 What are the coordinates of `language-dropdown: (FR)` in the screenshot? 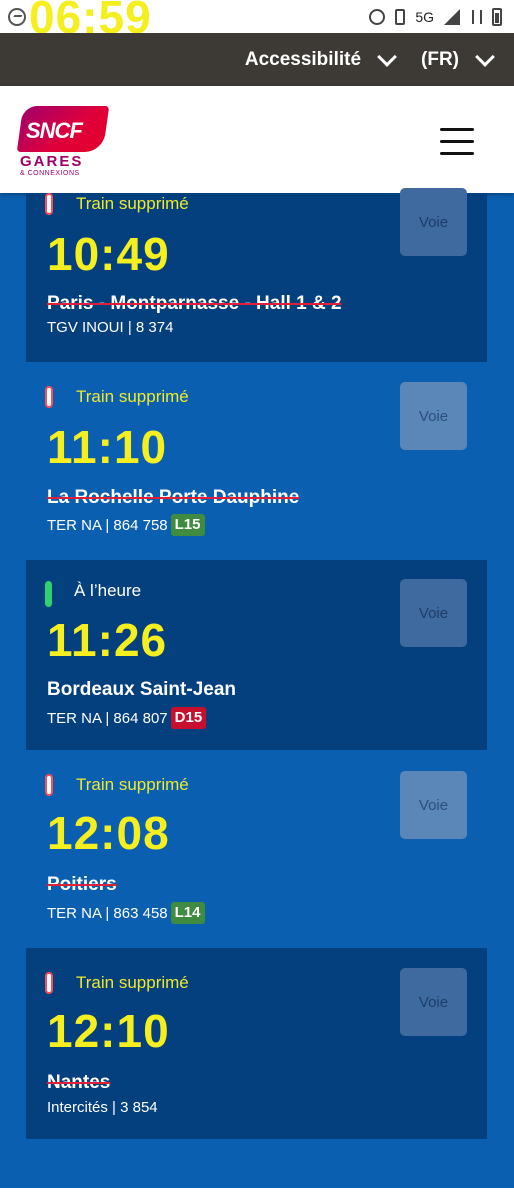 It's located at (467, 58).